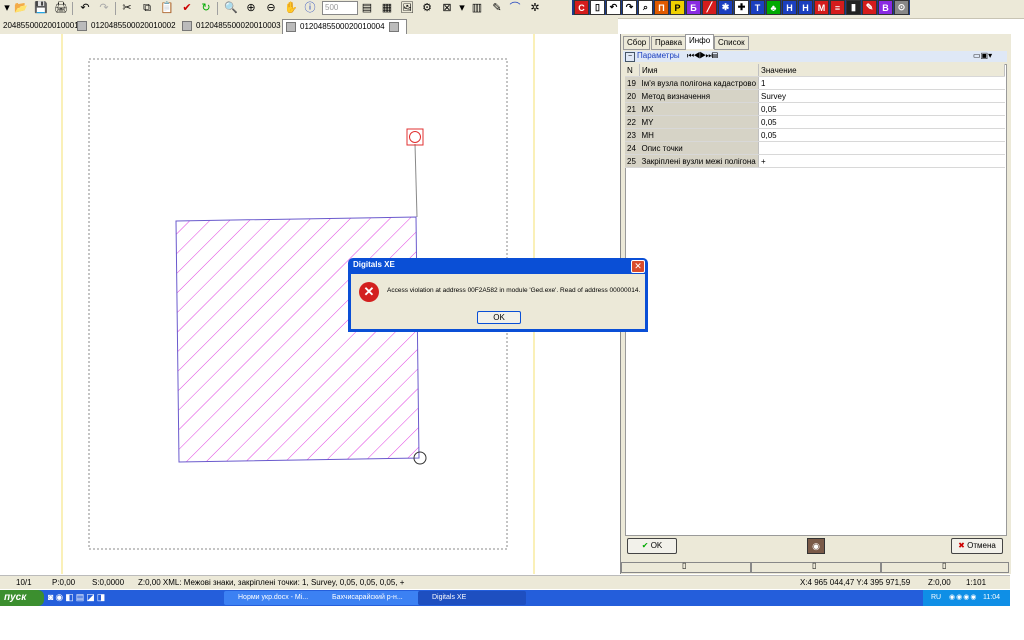  What do you see at coordinates (815, 109) in the screenshot?
I see `table-row: 21 MX 0,05` at bounding box center [815, 109].